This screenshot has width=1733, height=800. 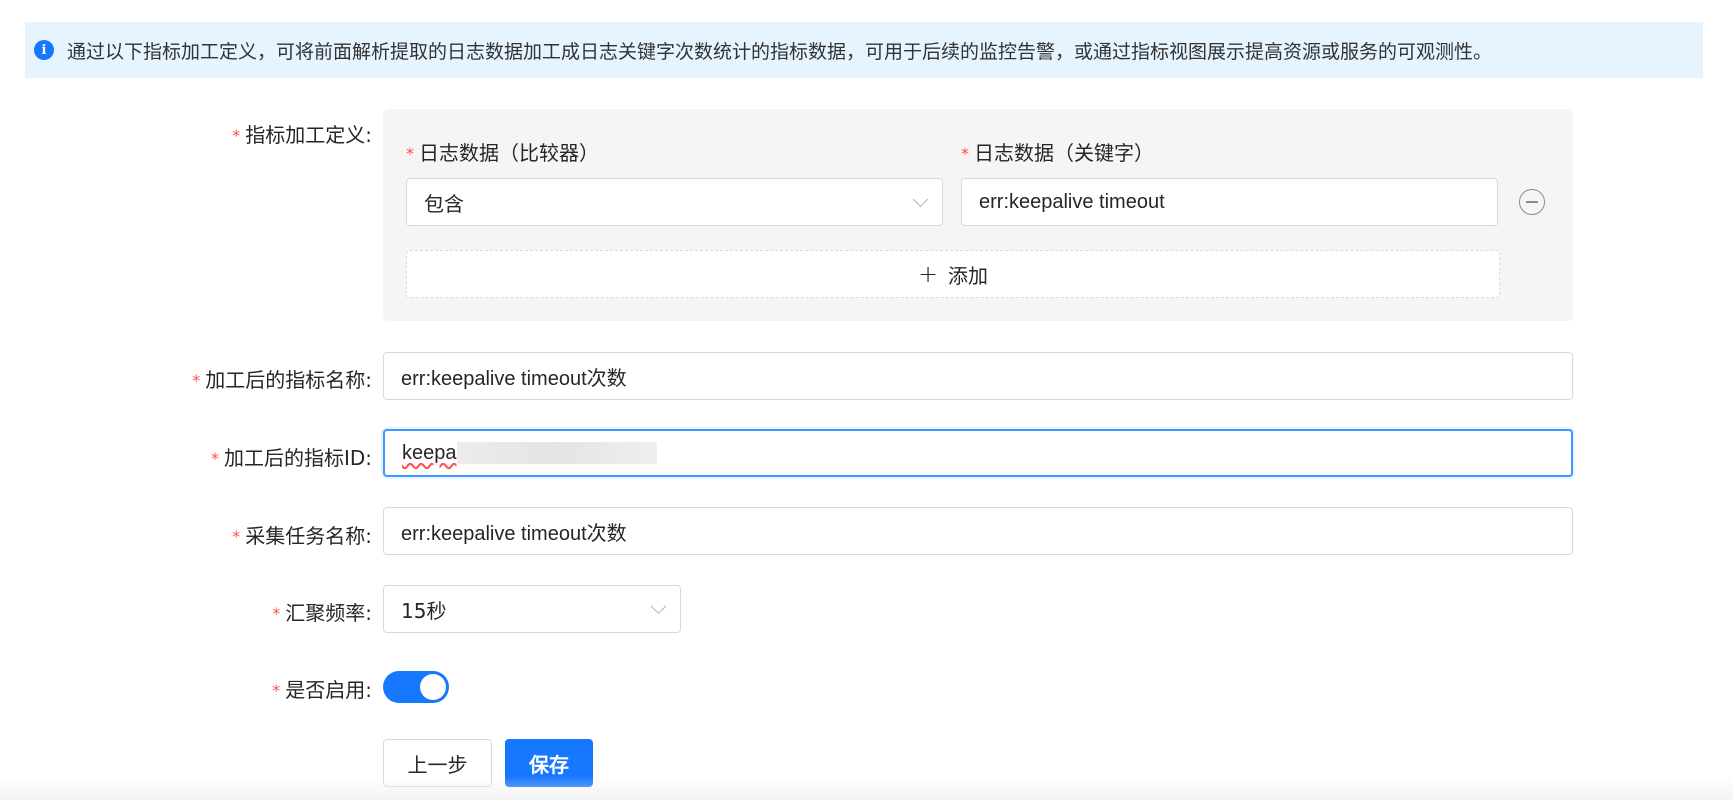 What do you see at coordinates (328, 613) in the screenshot?
I see `frequency-label-text: 汇聚频率:` at bounding box center [328, 613].